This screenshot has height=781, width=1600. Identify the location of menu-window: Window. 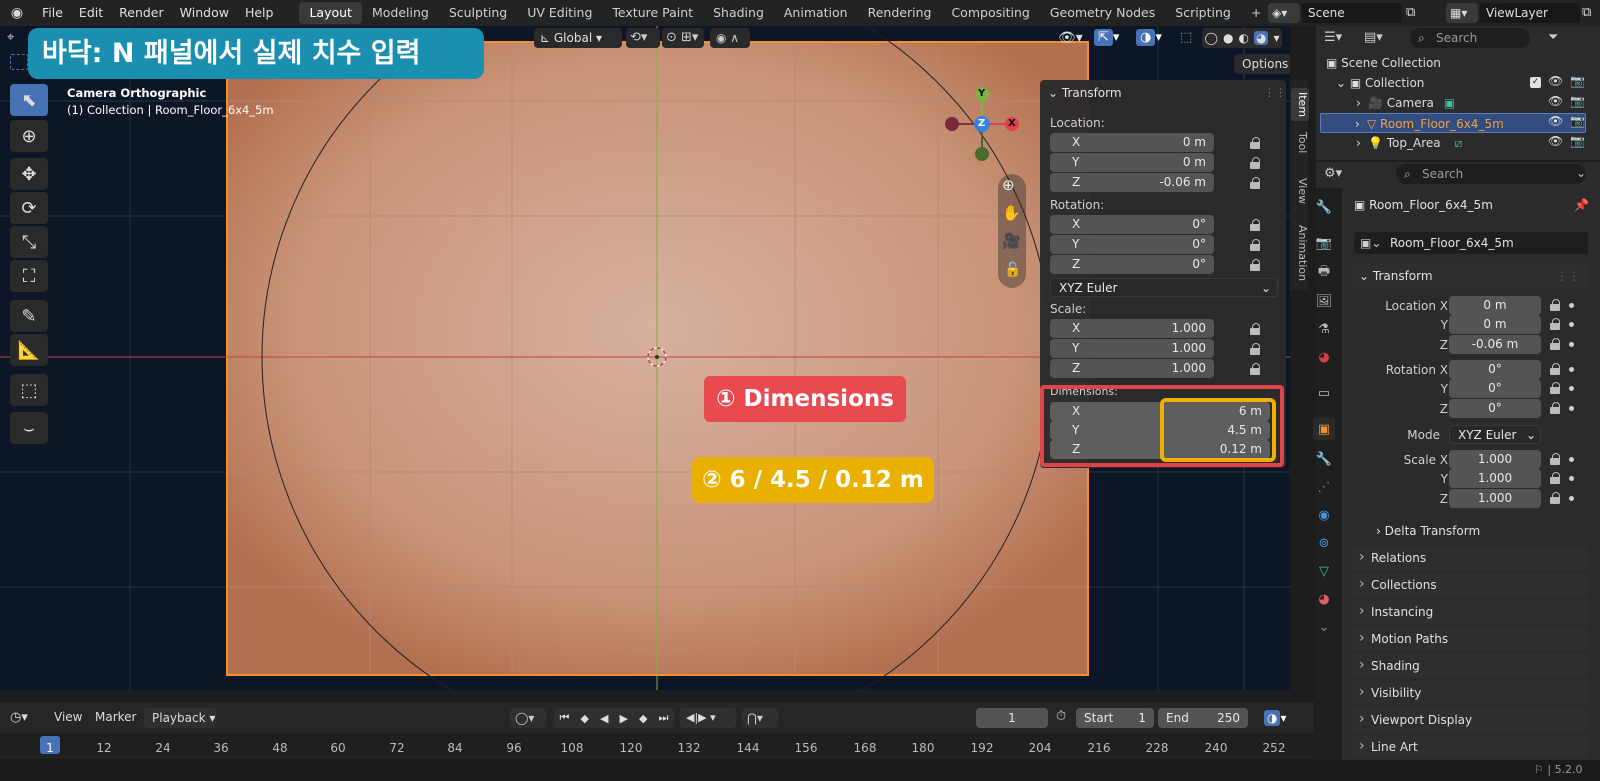
(204, 13).